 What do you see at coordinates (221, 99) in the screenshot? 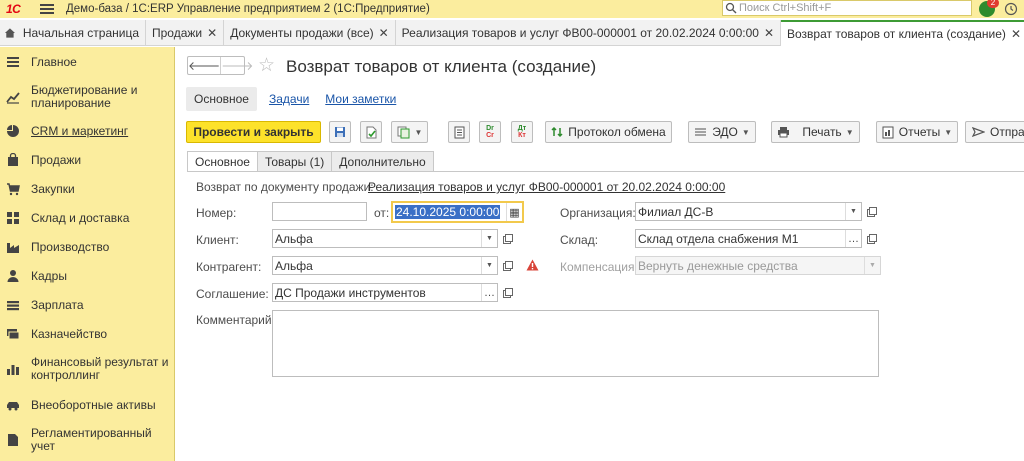
I see `subnav-main: Основное` at bounding box center [221, 99].